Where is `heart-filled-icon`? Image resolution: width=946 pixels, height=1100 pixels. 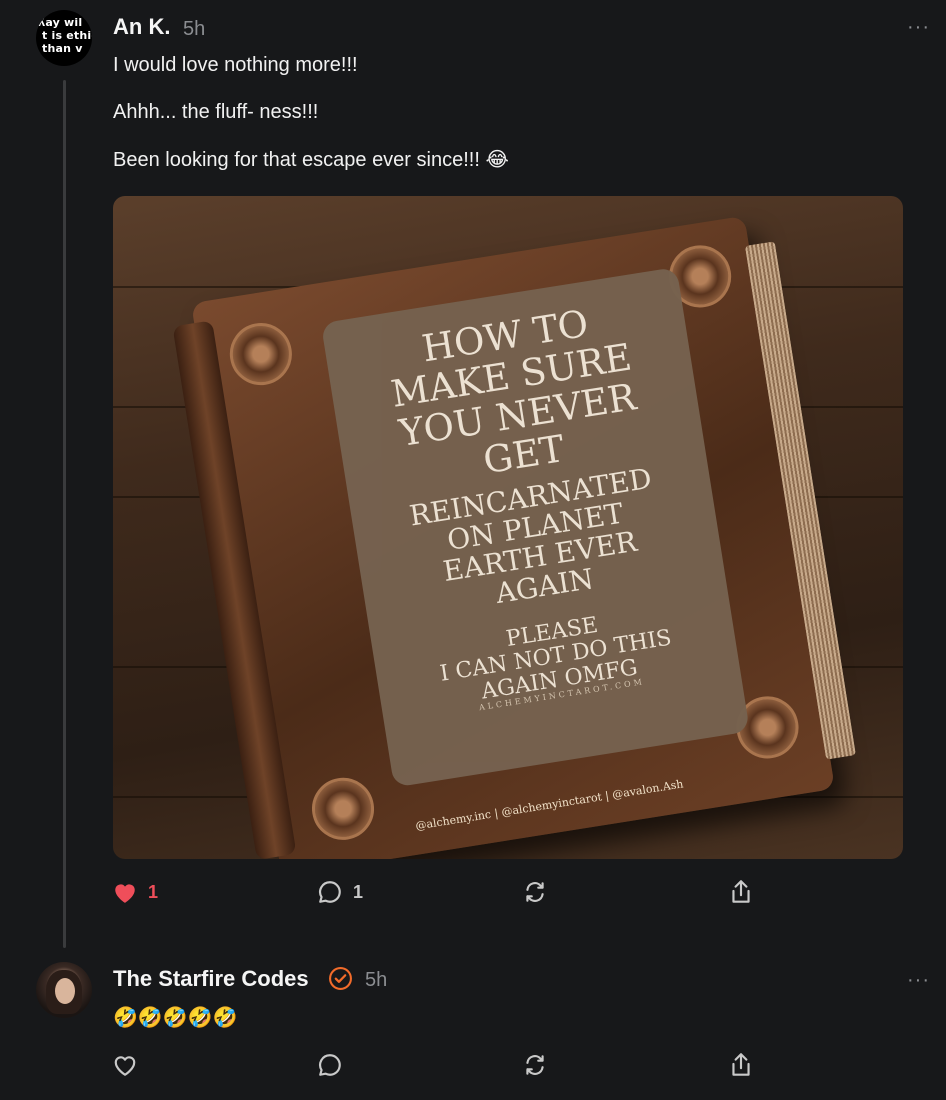
heart-filled-icon is located at coordinates (125, 893).